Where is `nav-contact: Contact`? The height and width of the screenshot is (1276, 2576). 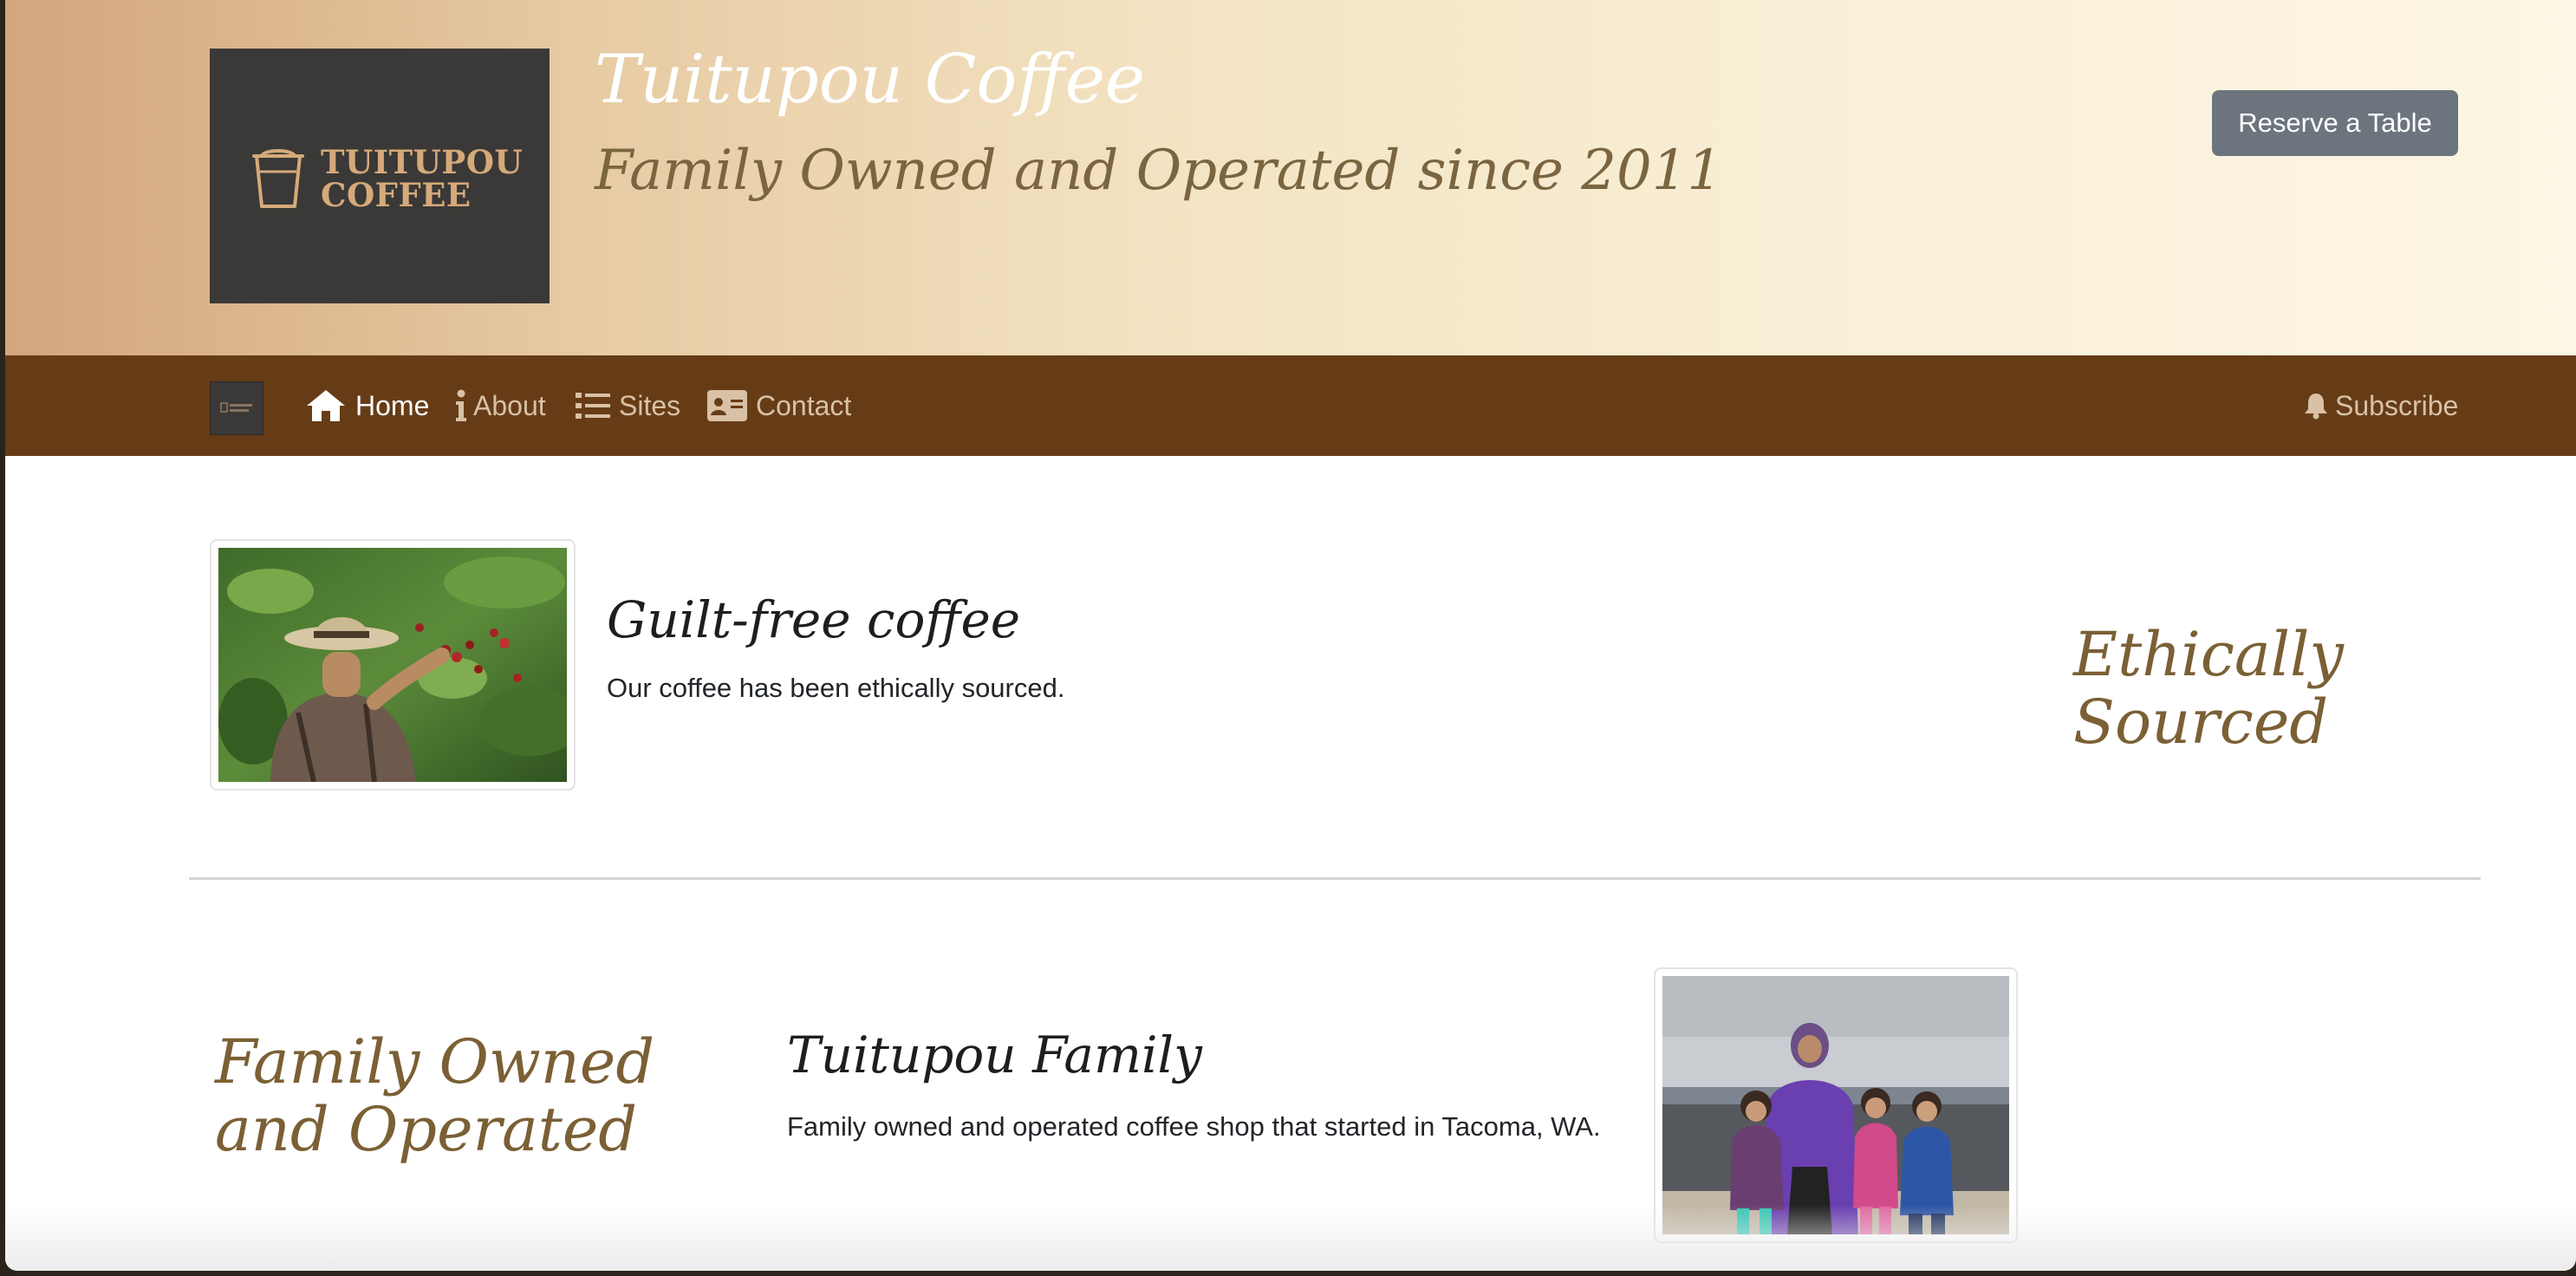
nav-contact: Contact is located at coordinates (779, 405).